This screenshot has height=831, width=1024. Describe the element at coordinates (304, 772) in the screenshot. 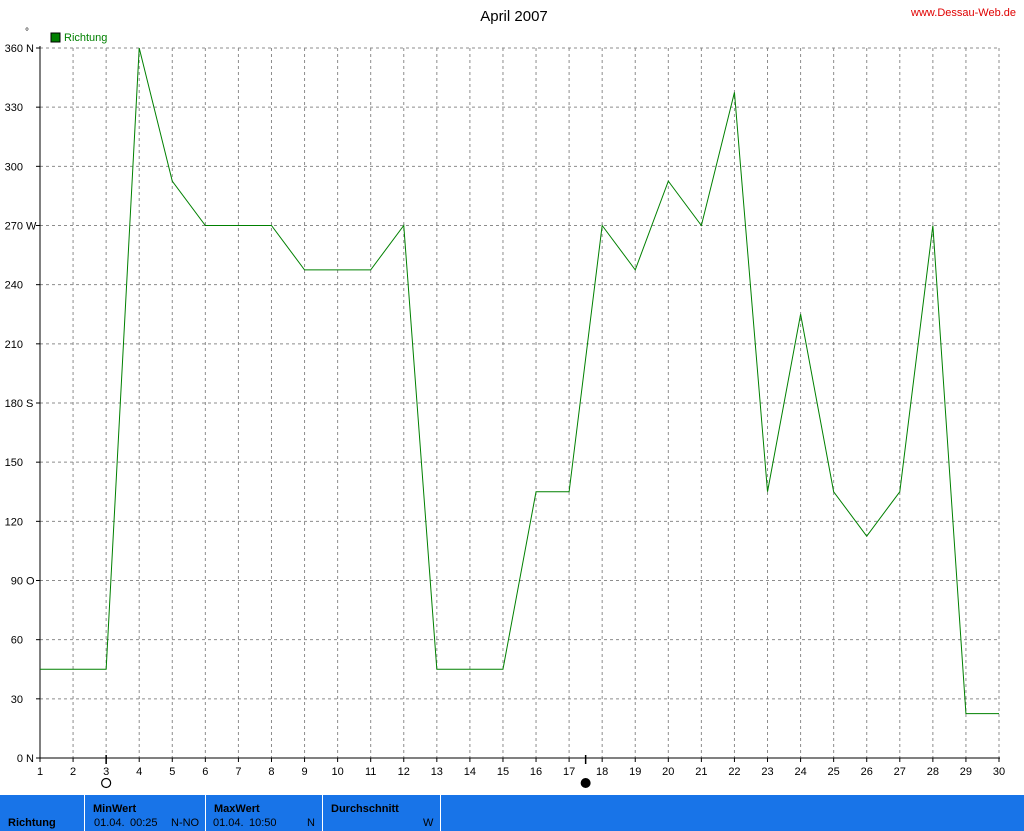

I see `x-tick-label: 9` at that location.